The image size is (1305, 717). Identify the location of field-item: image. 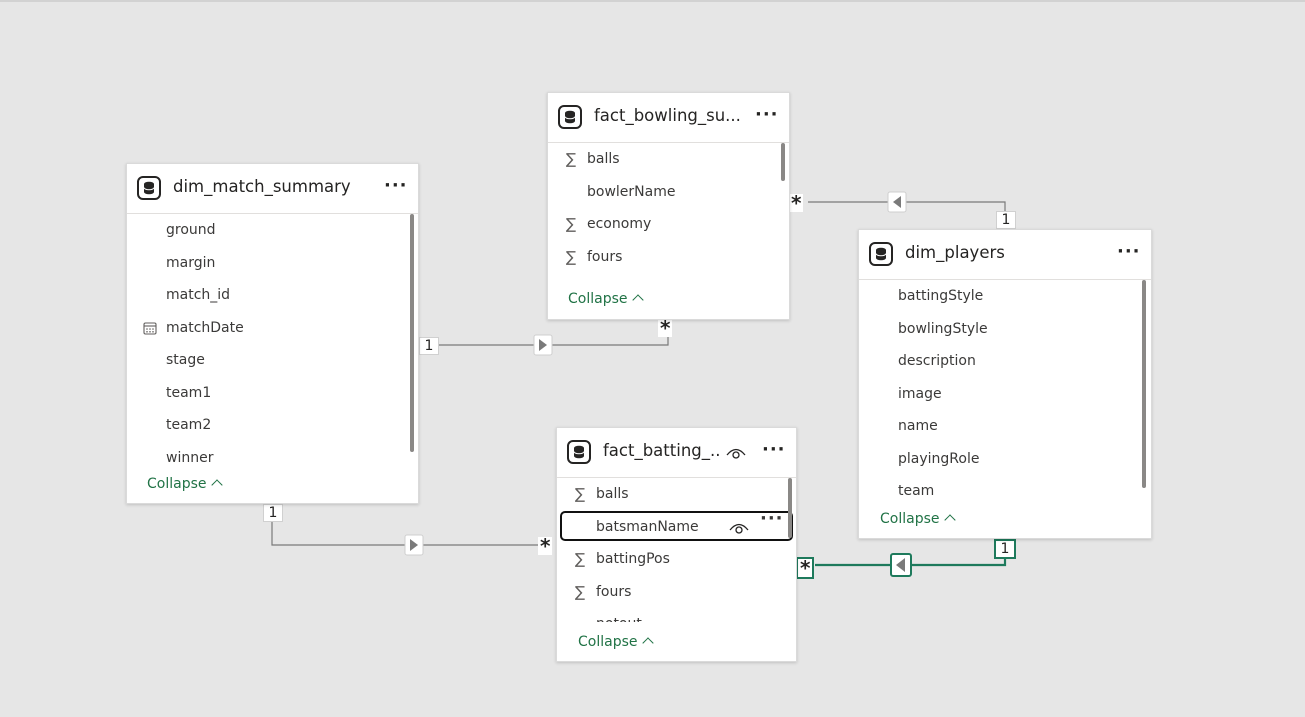
(1005, 394).